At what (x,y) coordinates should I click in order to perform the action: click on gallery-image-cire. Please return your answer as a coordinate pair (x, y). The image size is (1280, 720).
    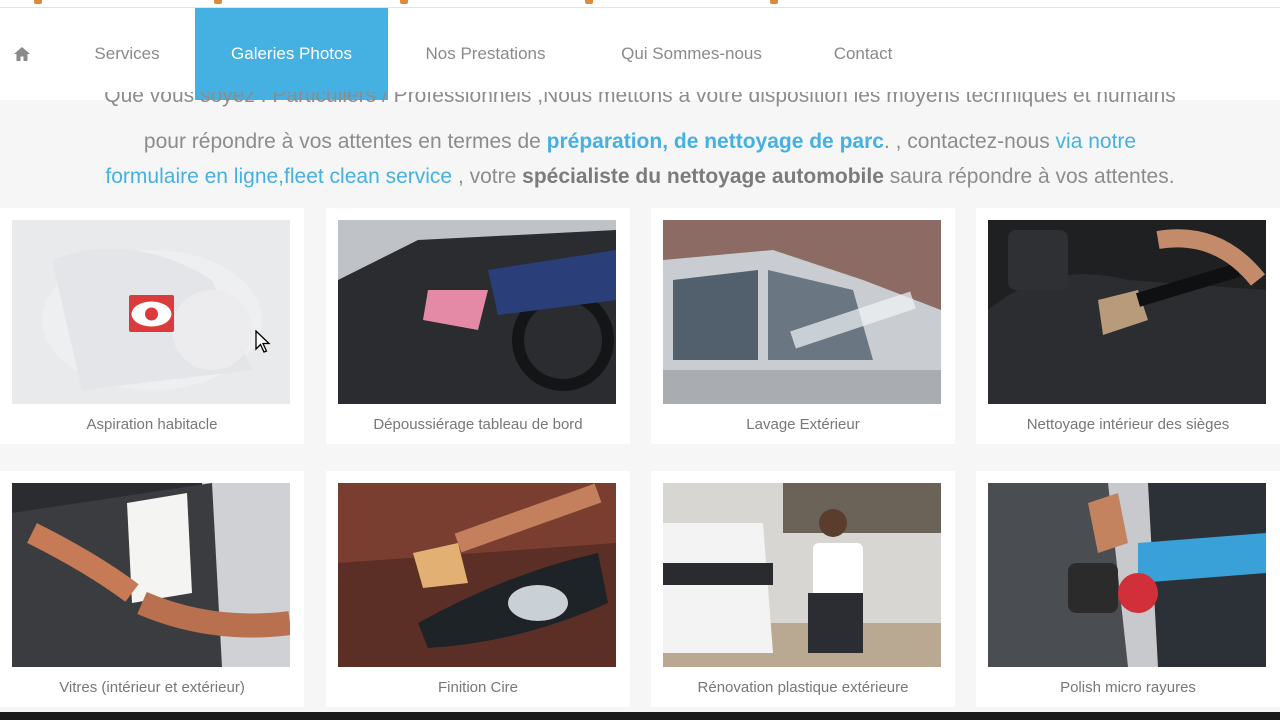
    Looking at the image, I should click on (477, 575).